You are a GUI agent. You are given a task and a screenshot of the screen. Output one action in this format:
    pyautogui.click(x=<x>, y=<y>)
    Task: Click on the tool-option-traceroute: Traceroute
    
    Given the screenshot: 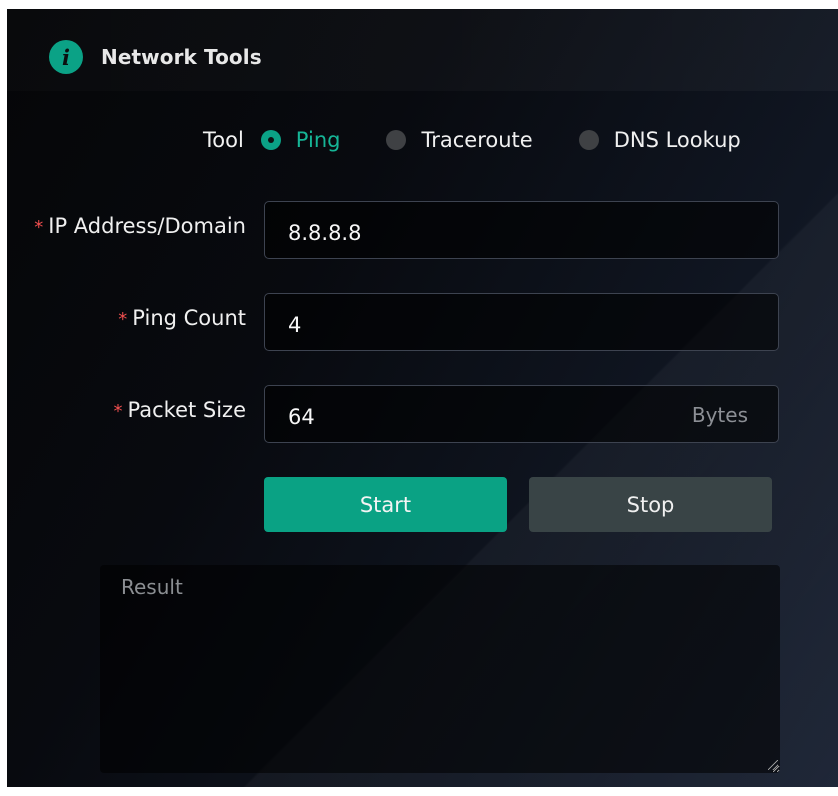 What is the action you would take?
    pyautogui.click(x=459, y=140)
    